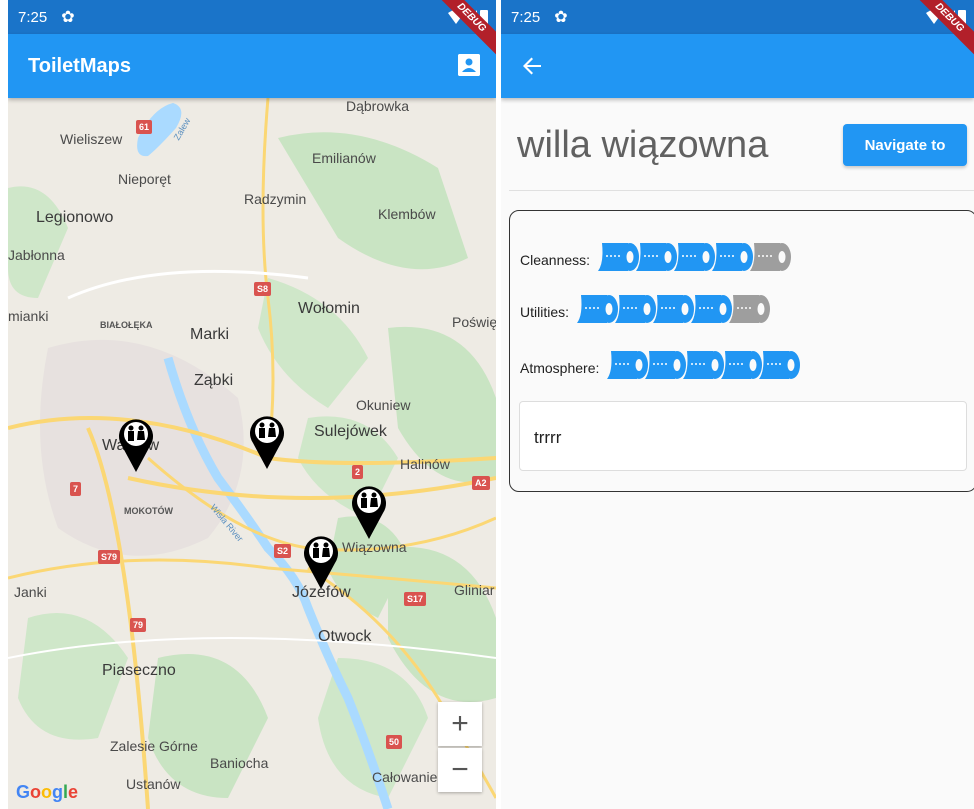 This screenshot has height=809, width=974. Describe the element at coordinates (239, 763) in the screenshot. I see `map-label: Baniocha` at that location.